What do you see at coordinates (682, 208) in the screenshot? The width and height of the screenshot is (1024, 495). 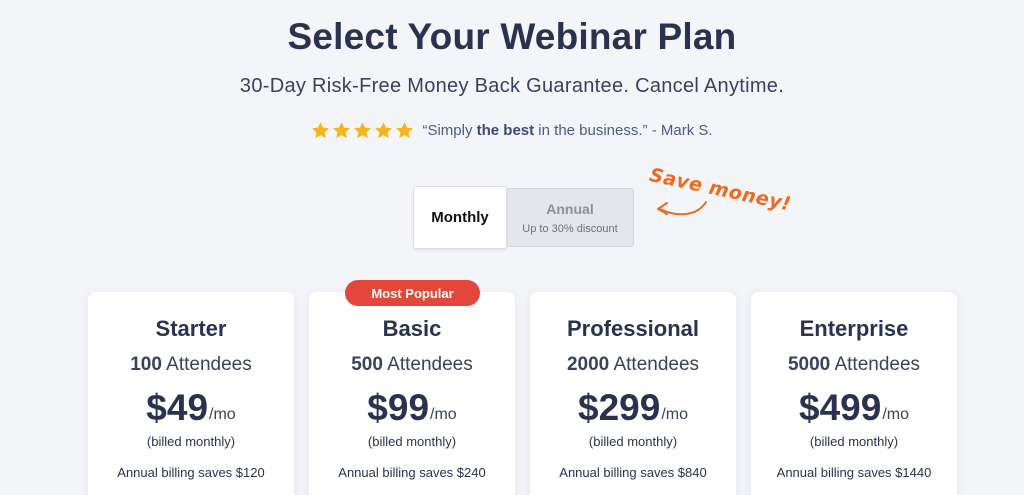 I see `curved-arrow-icon` at bounding box center [682, 208].